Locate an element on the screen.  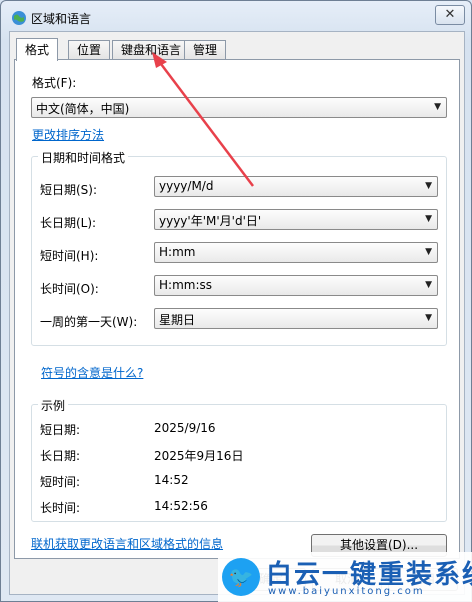
short-date-select: yyyy/M/d ▼ is located at coordinates (296, 186).